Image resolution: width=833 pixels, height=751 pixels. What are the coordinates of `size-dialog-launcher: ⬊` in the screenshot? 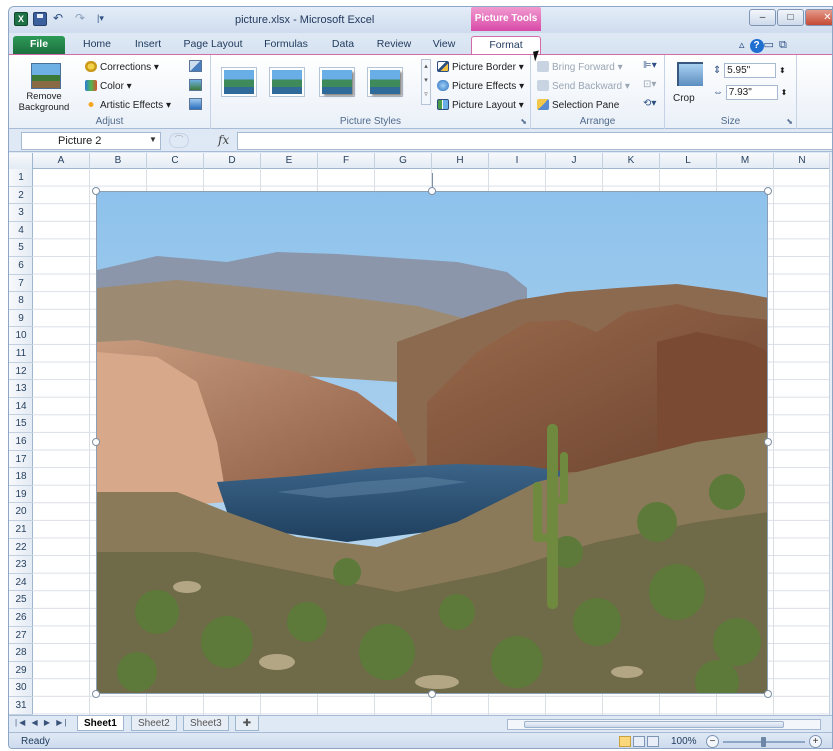 It's located at (789, 121).